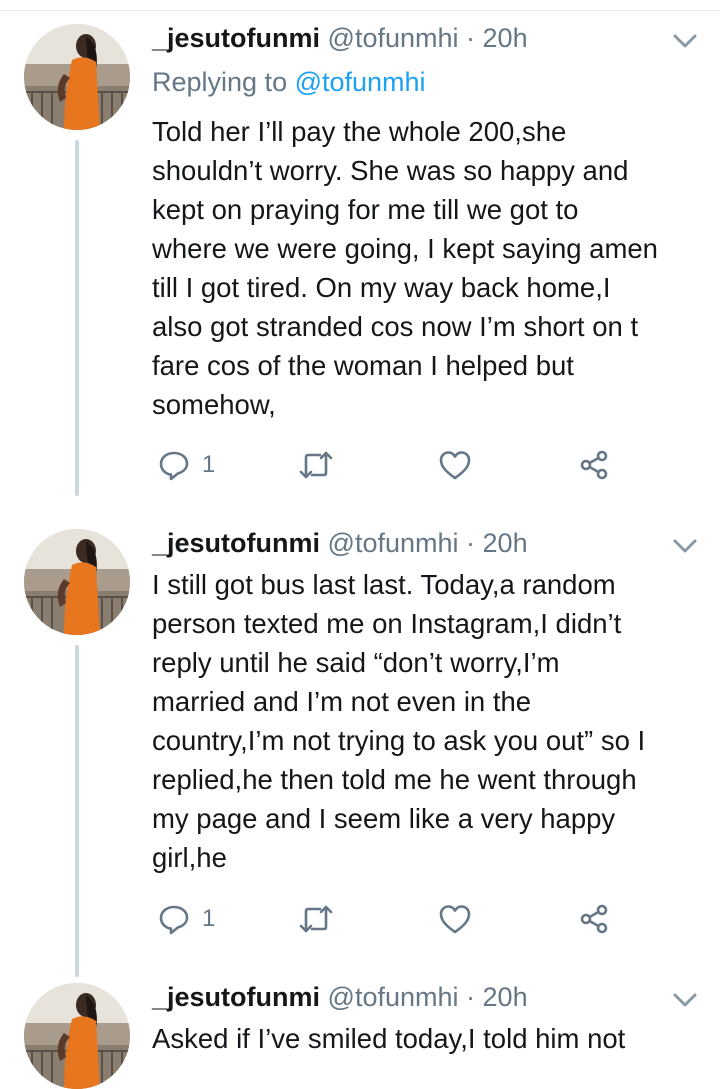 The width and height of the screenshot is (720, 1089). I want to click on tweet-line: replied,he then told me he went through, so click(394, 779).